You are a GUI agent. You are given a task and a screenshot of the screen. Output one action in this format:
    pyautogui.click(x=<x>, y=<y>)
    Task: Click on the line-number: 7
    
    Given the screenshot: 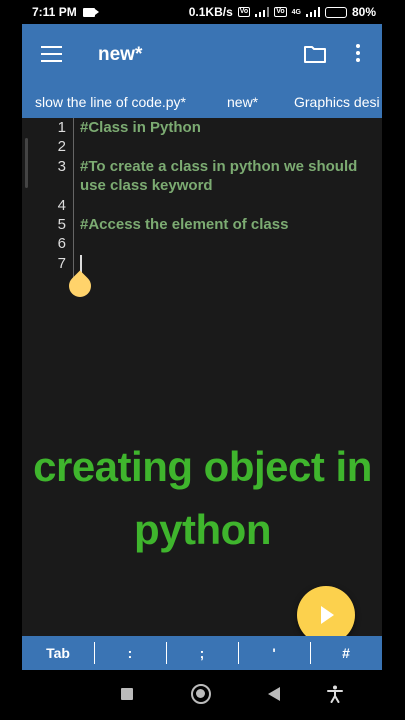 What is the action you would take?
    pyautogui.click(x=61, y=263)
    